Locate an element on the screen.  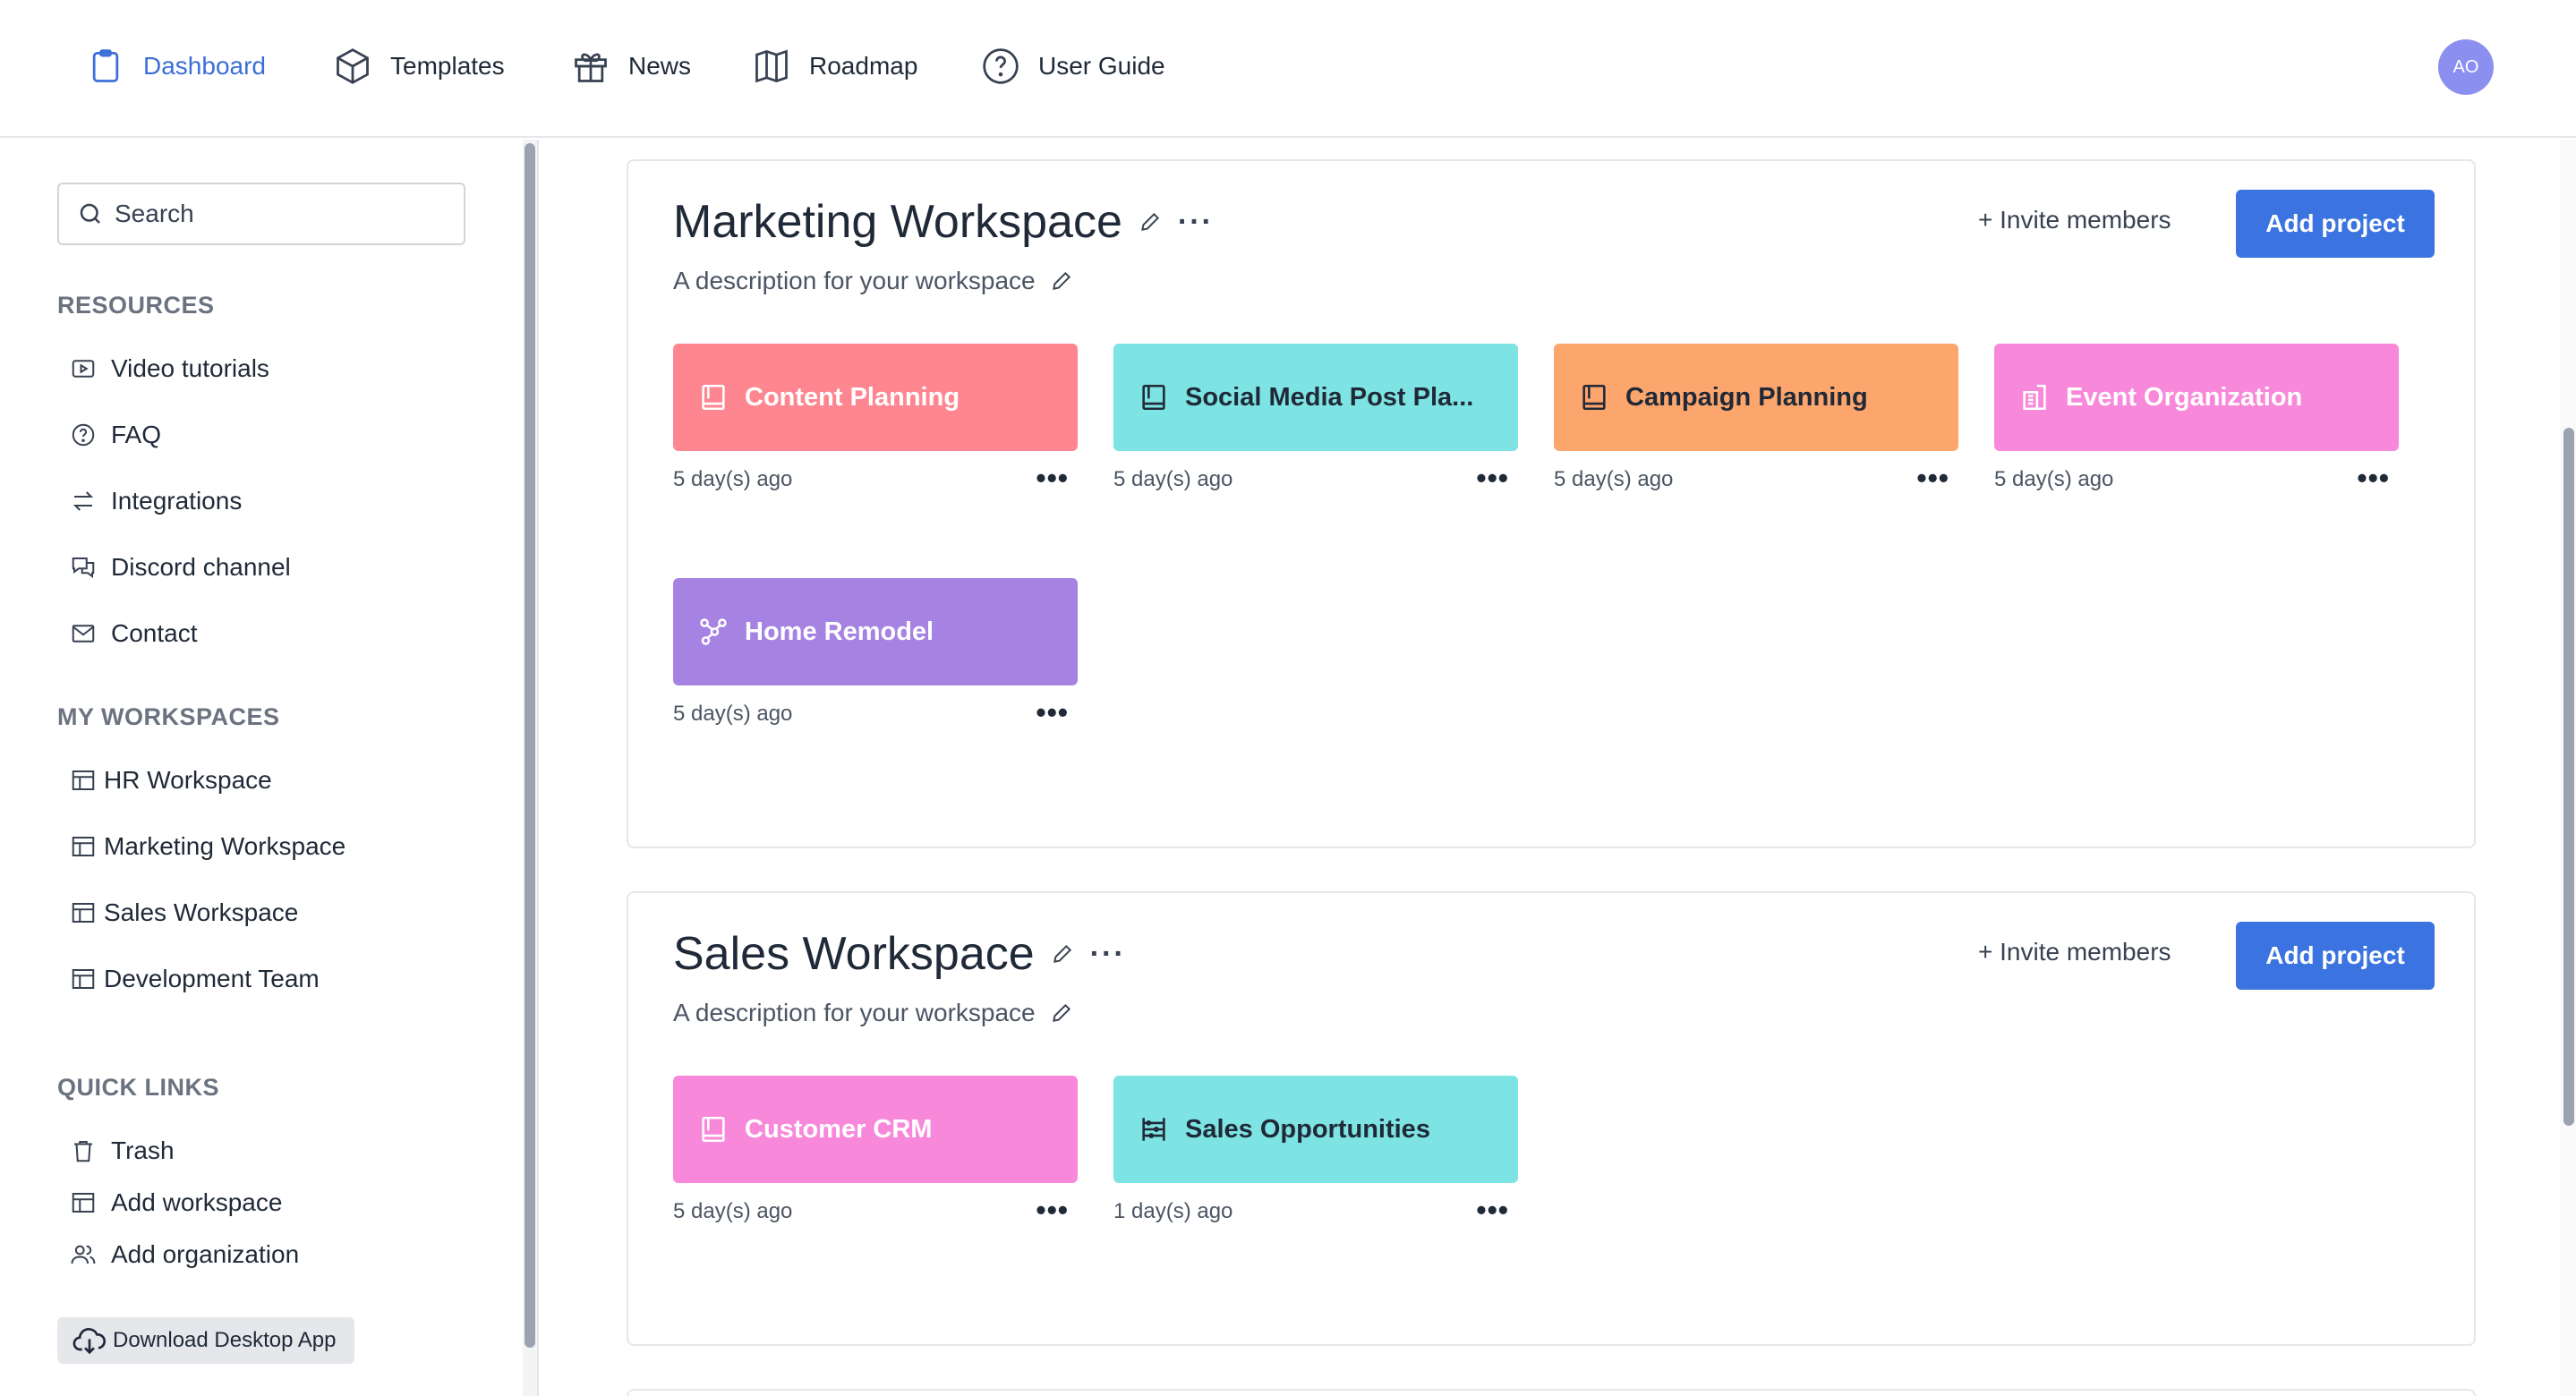
my-workspaces-title: MY WORKSPACES is located at coordinates (168, 716).